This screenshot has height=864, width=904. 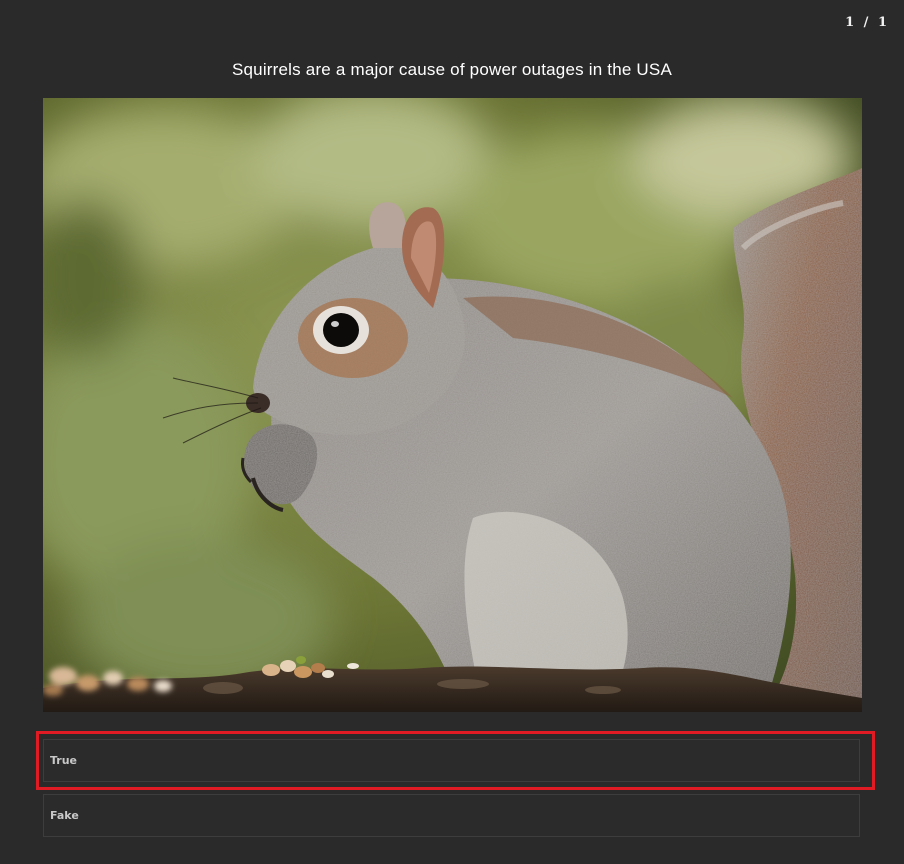 What do you see at coordinates (451, 815) in the screenshot?
I see `answer-option-fake: Fake` at bounding box center [451, 815].